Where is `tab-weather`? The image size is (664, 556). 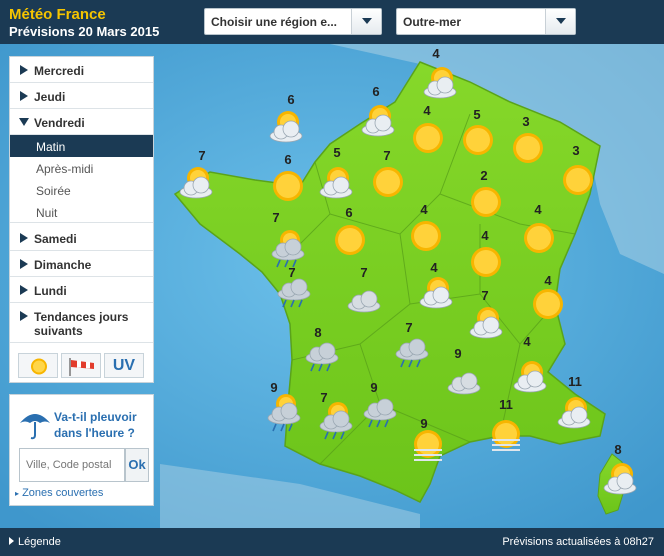 tab-weather is located at coordinates (38, 365).